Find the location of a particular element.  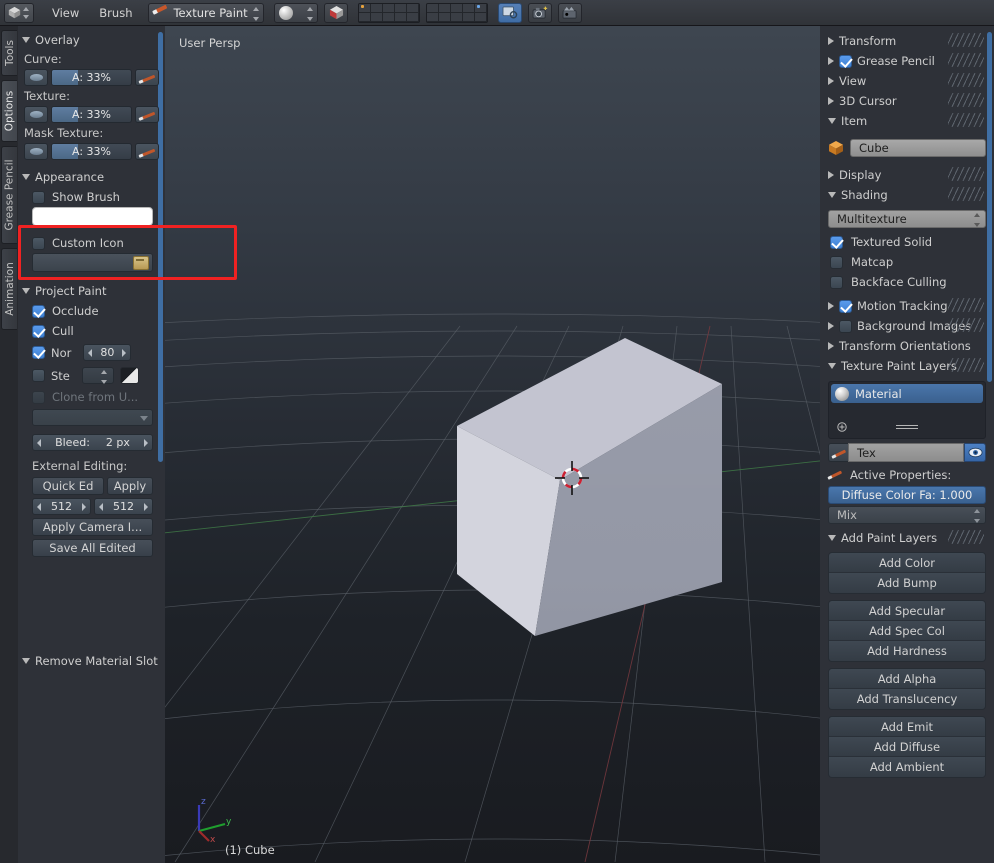

add-ambient-button: Add Ambient is located at coordinates (907, 767).